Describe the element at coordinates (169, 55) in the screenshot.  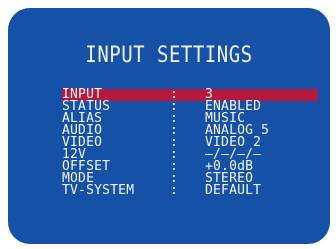
I see `page-title: INPUT SETTINGS` at that location.